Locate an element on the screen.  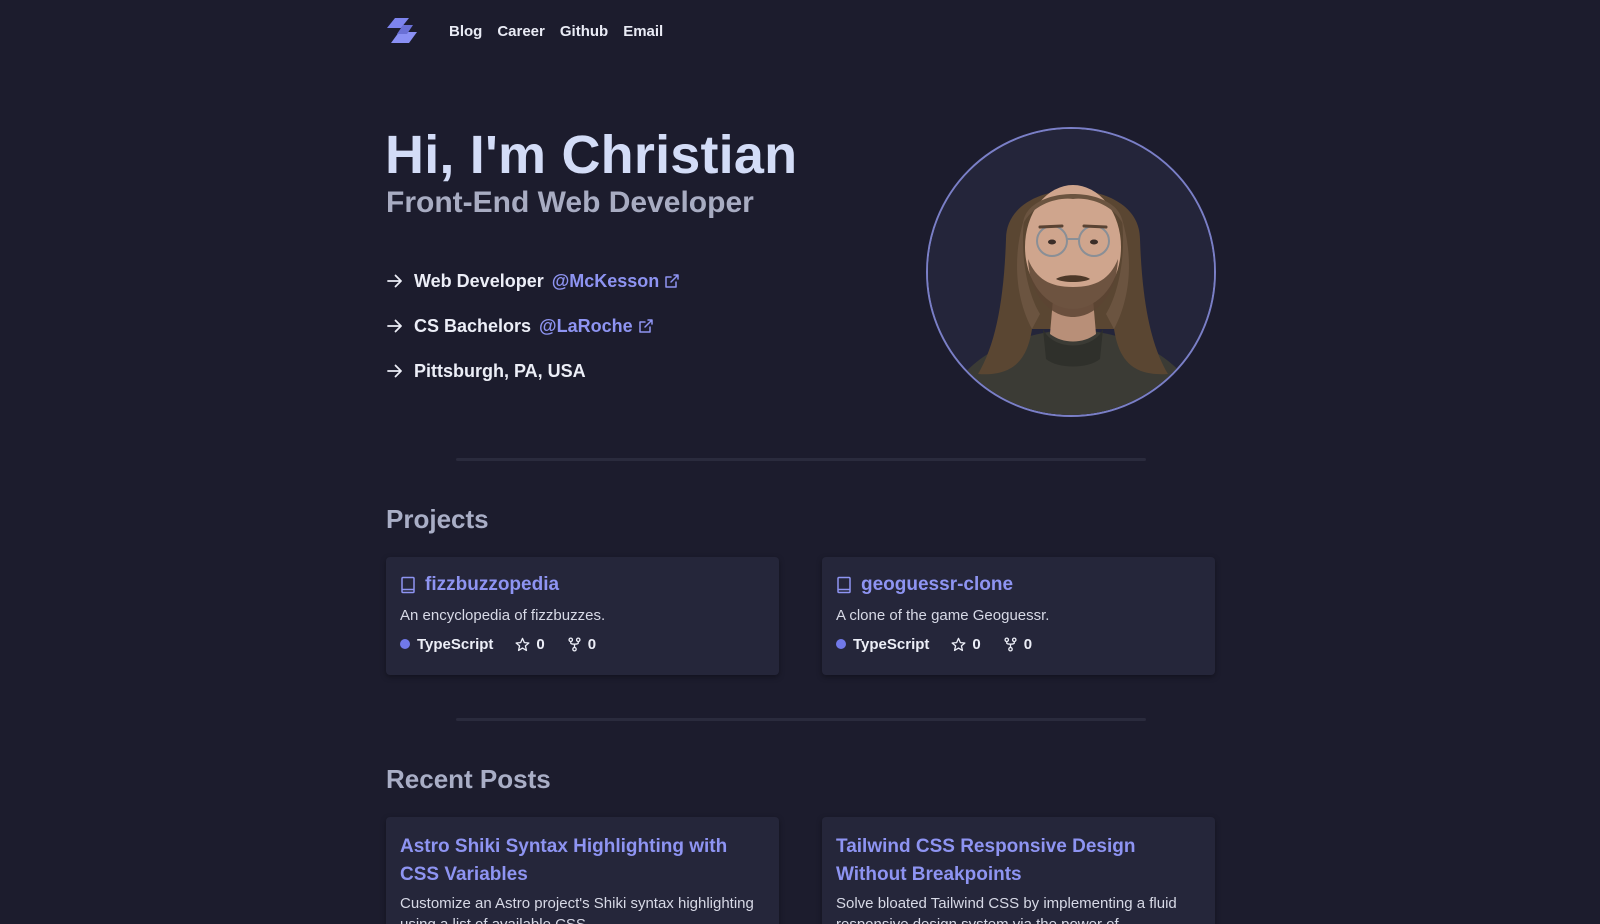
fact-location: Pittsburgh, PA, USA is located at coordinates (533, 371).